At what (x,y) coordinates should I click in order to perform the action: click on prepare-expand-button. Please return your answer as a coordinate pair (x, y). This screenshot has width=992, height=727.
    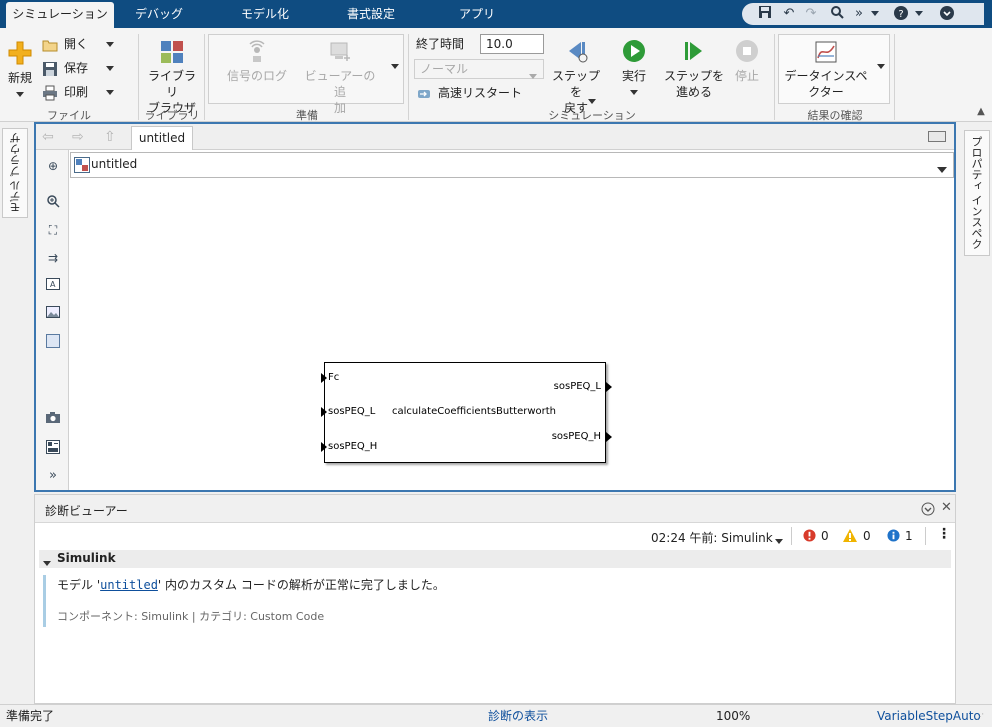
    Looking at the image, I should click on (395, 66).